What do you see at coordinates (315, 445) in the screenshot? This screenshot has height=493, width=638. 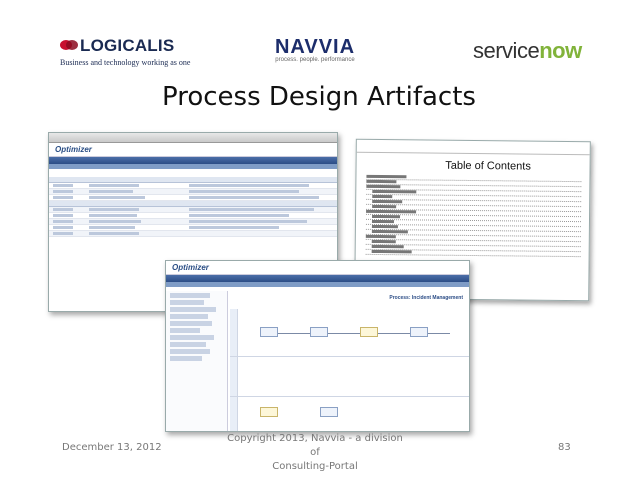 I see `footer-copyright-line1: Copyright 2013, Navvia - a division of` at bounding box center [315, 445].